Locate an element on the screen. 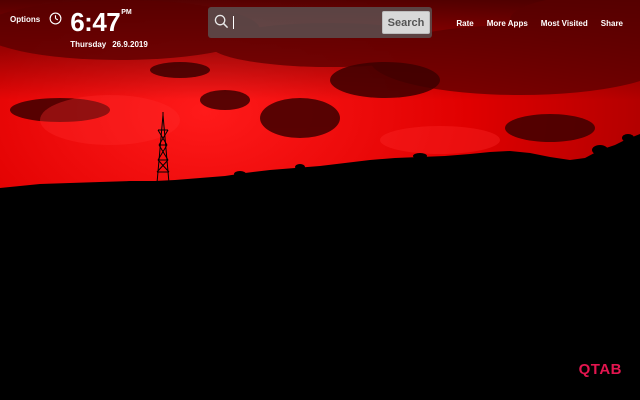 The image size is (640, 400). clock-widget: 6:47 PM Thursday 26.9.2019 is located at coordinates (109, 28).